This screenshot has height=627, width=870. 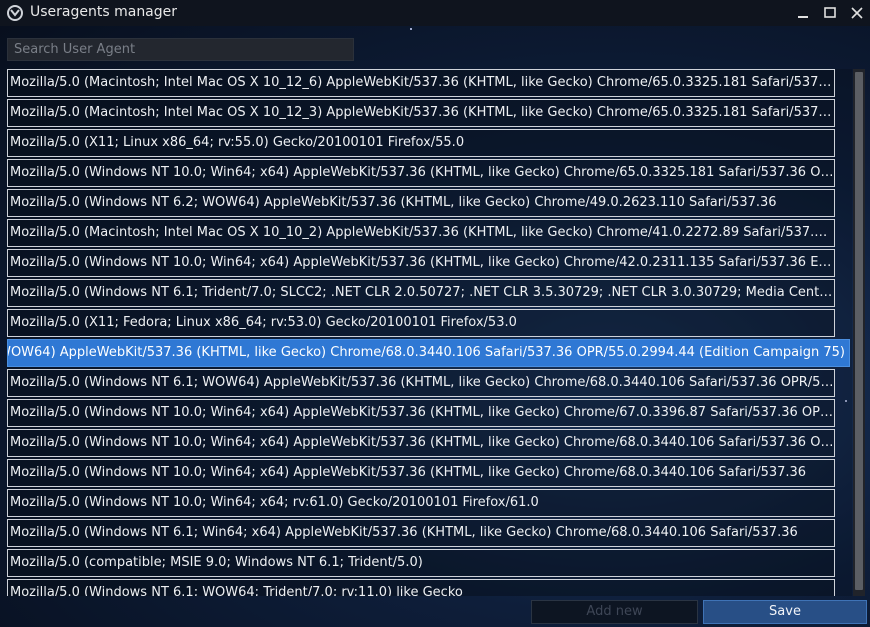 What do you see at coordinates (104, 12) in the screenshot?
I see `window-title: Useragents manager` at bounding box center [104, 12].